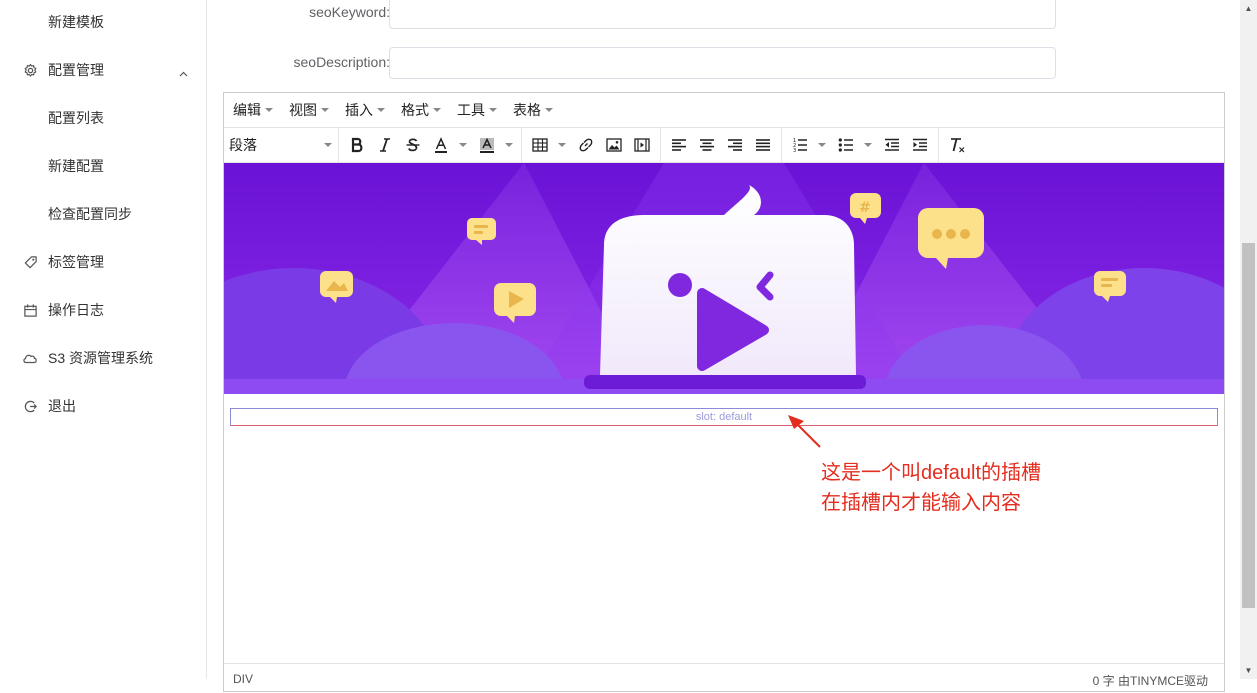 The width and height of the screenshot is (1257, 693). I want to click on block-format-value: 段落, so click(243, 145).